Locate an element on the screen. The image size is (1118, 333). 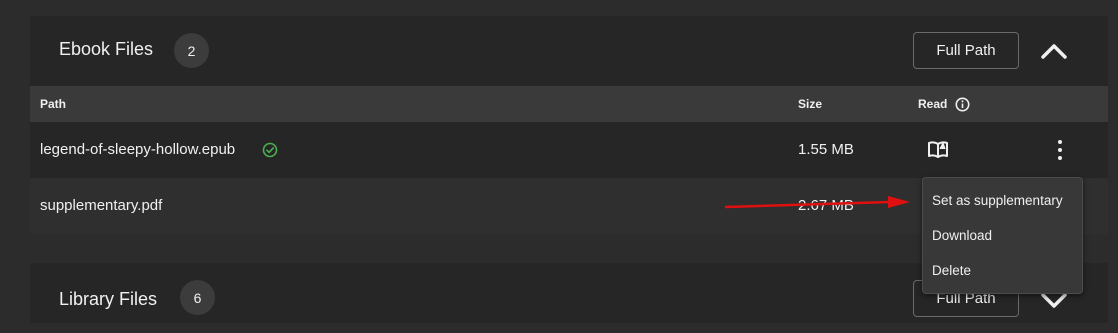
table-header: Path Size Read is located at coordinates (569, 104).